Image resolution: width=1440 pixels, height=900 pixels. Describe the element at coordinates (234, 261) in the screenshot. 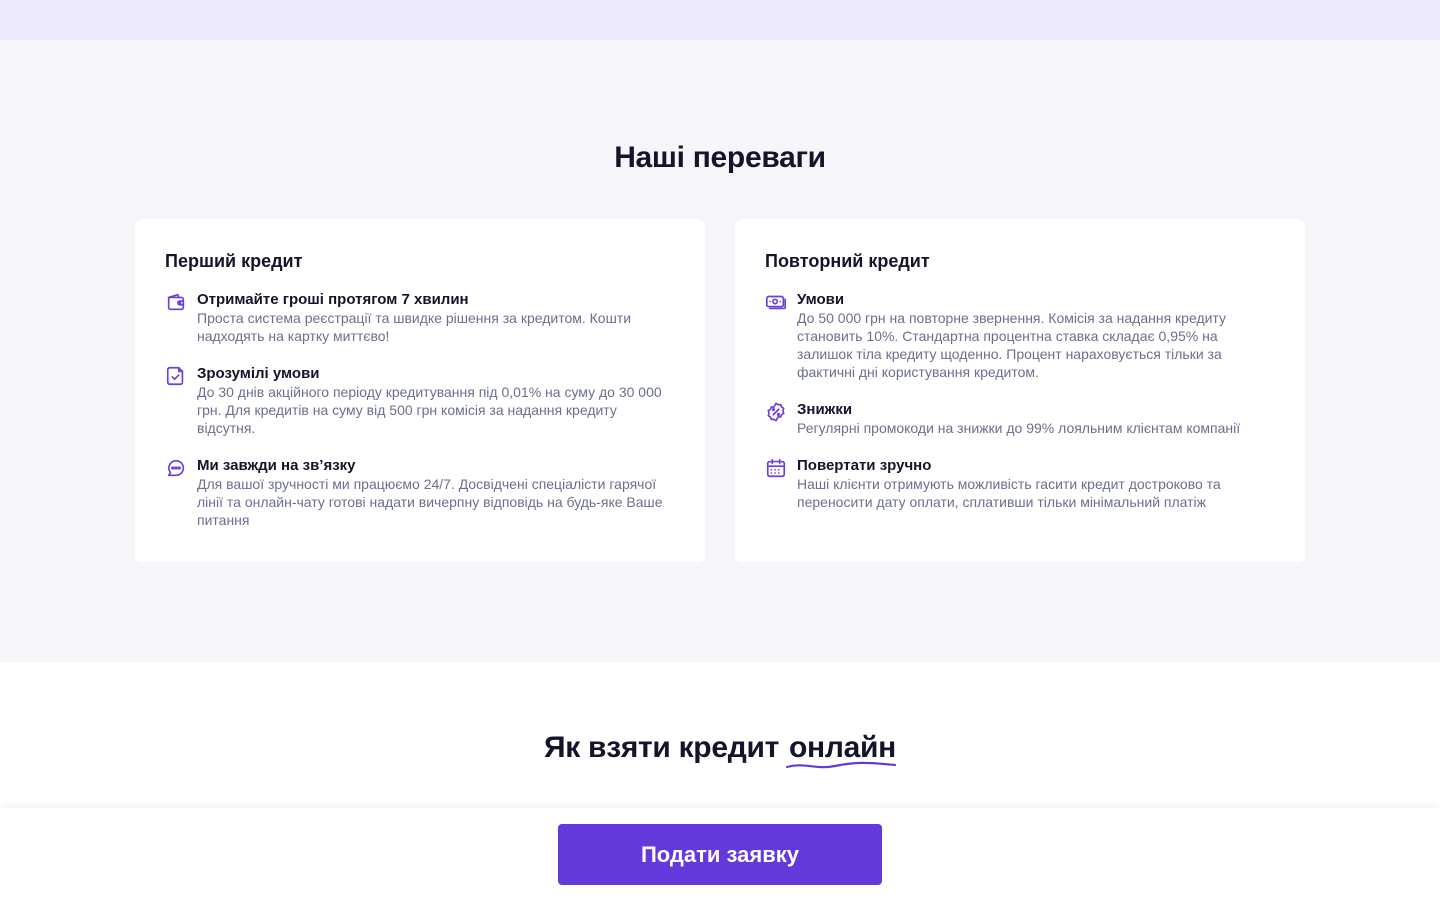

I see `first-credit-title: Перший кредит` at that location.